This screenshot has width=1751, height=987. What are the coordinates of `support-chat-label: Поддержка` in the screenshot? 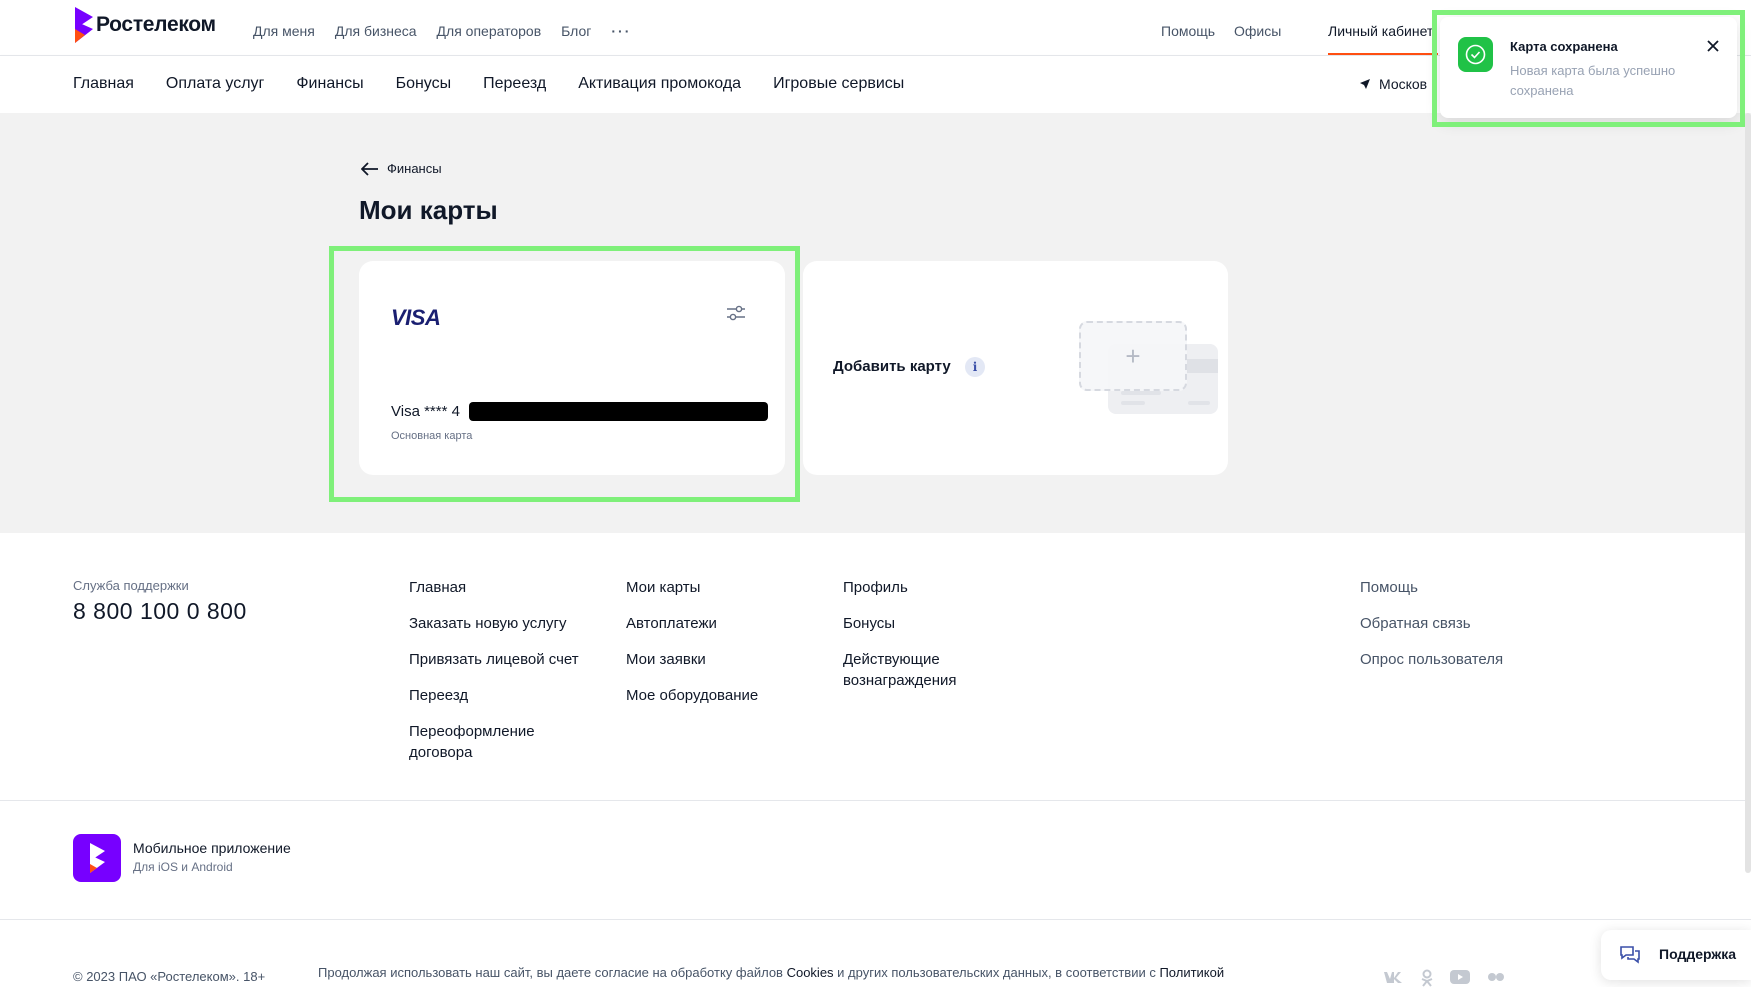 It's located at (1698, 954).